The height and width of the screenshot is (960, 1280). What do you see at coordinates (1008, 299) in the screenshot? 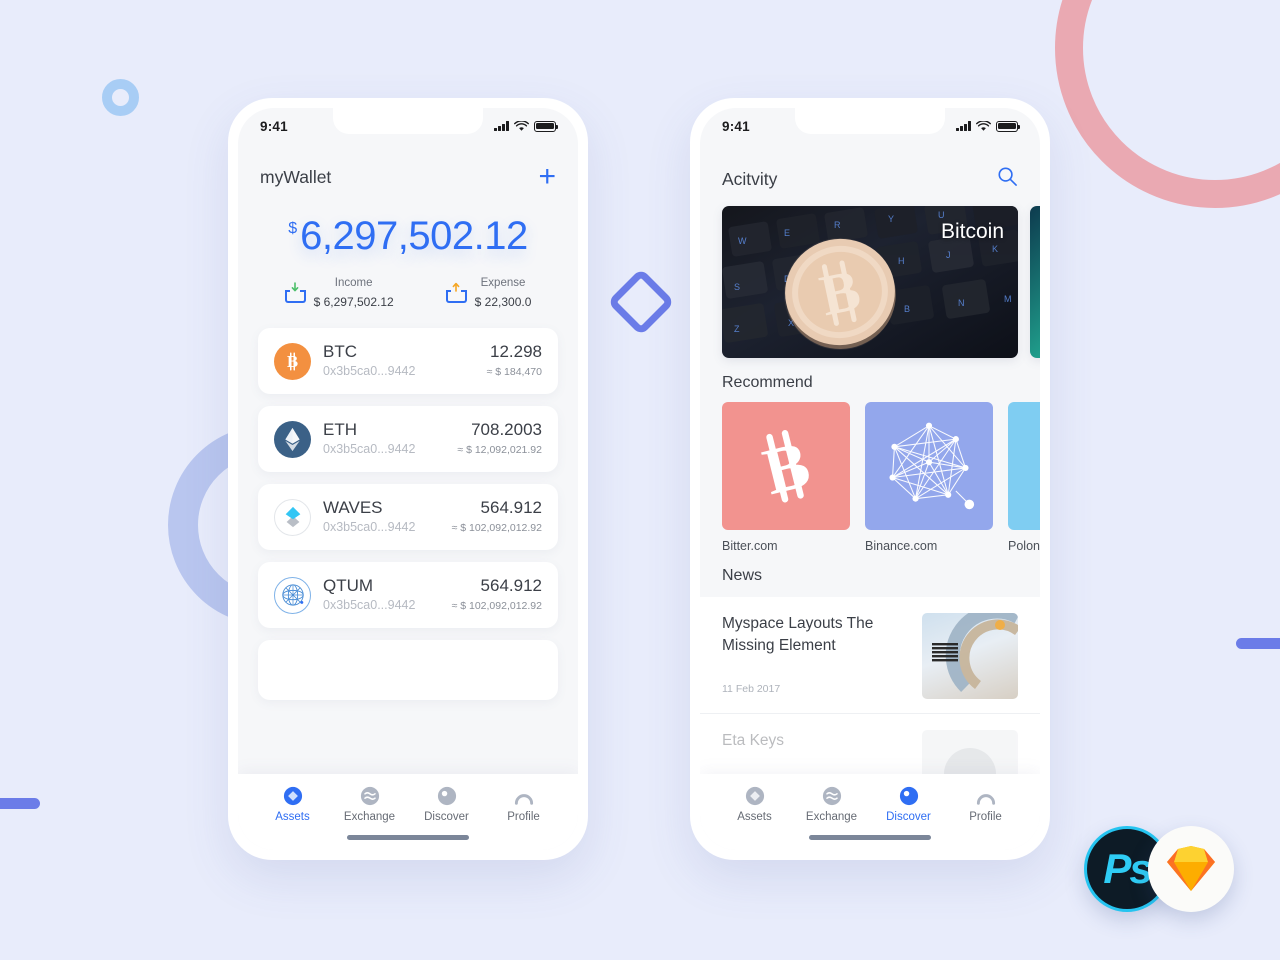
I see `svg-text: M` at bounding box center [1008, 299].